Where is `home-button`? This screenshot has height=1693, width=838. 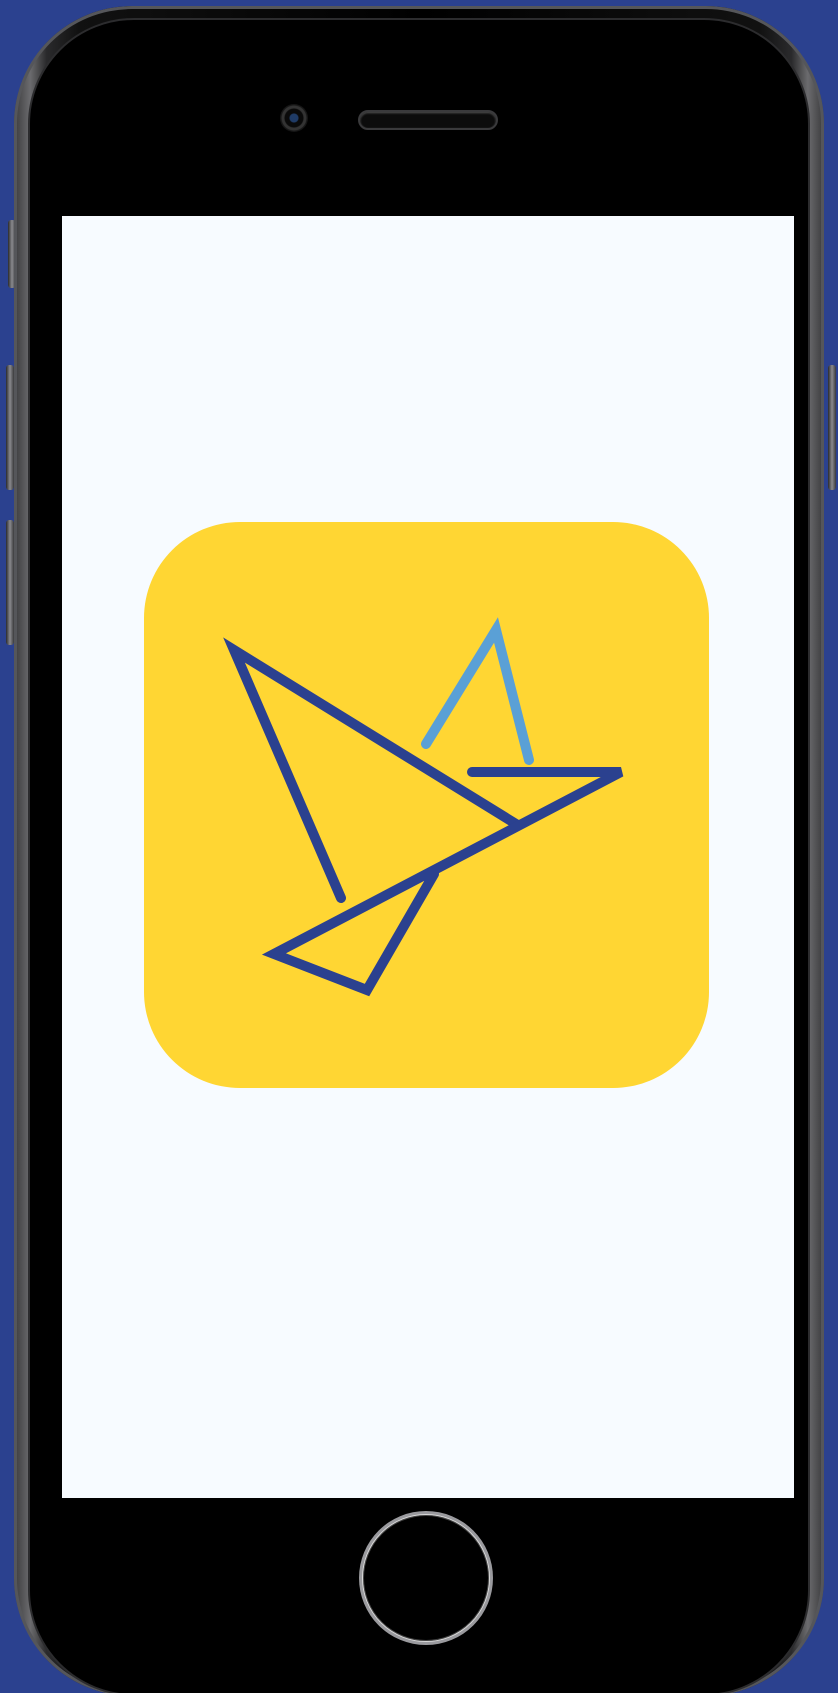
home-button is located at coordinates (426, 1578).